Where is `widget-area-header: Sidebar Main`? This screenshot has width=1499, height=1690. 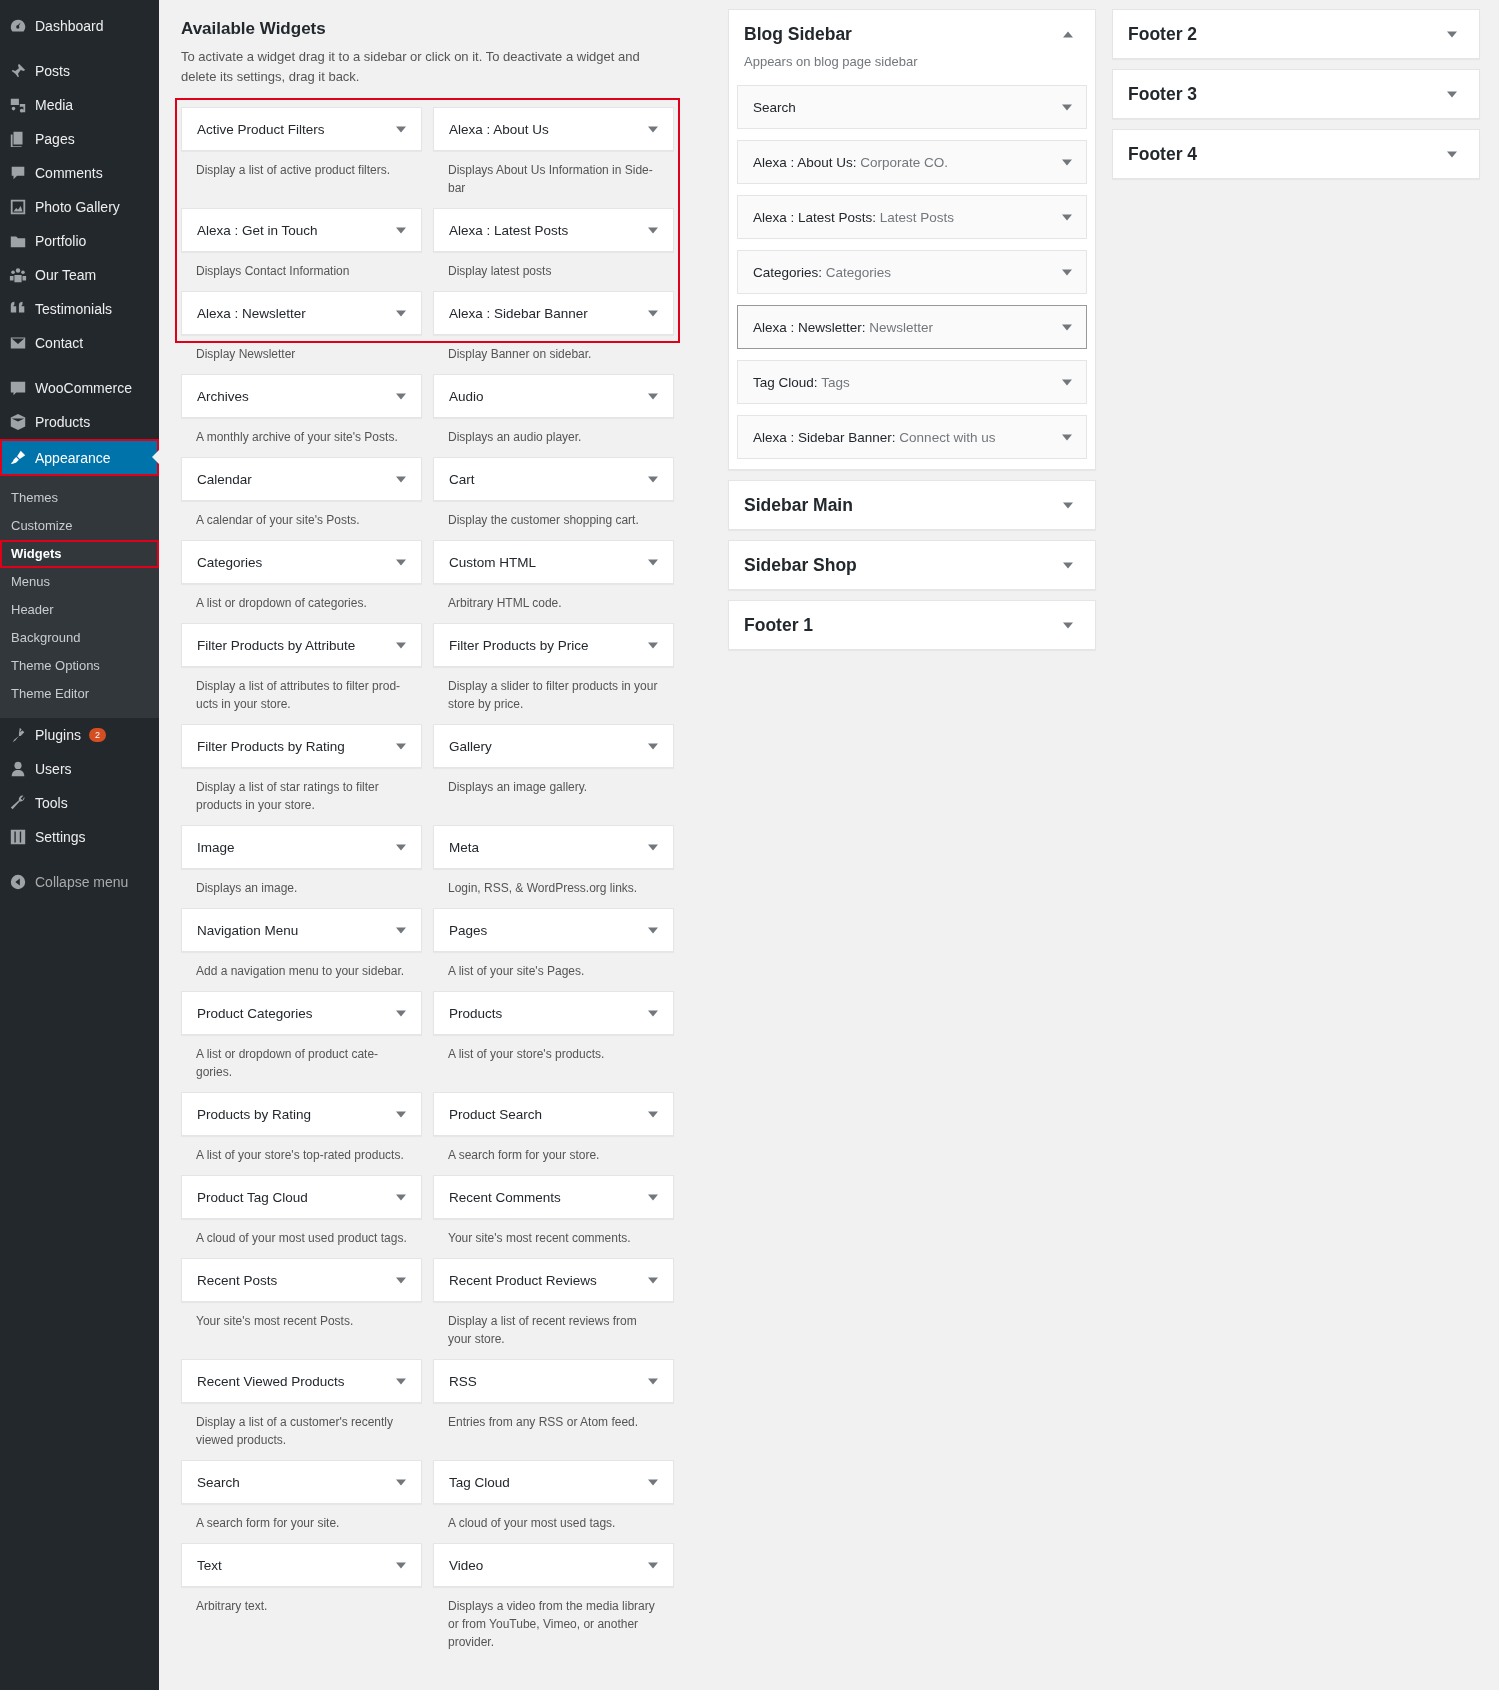
widget-area-header: Sidebar Main is located at coordinates (912, 505).